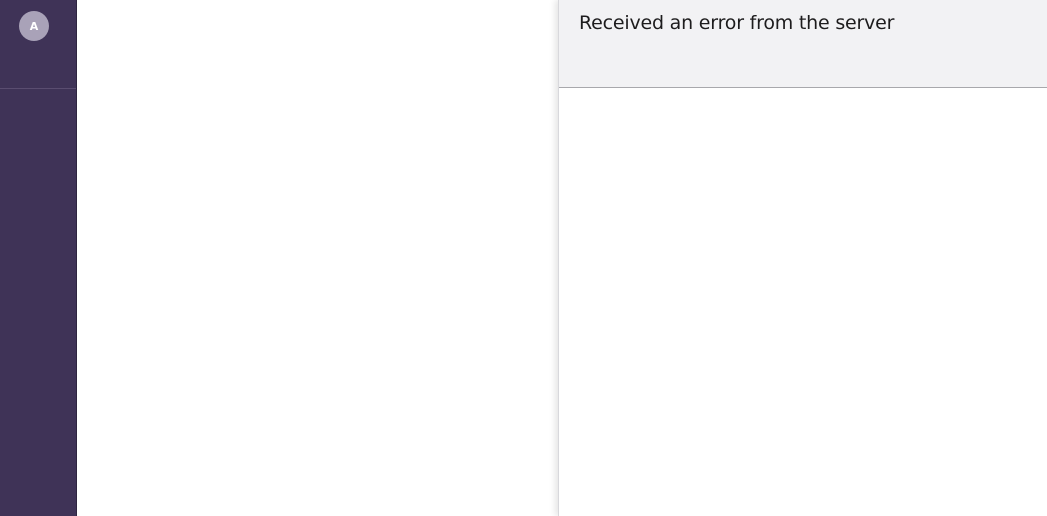 The height and width of the screenshot is (516, 1047). What do you see at coordinates (38, 44) in the screenshot?
I see `sidebar-header: A` at bounding box center [38, 44].